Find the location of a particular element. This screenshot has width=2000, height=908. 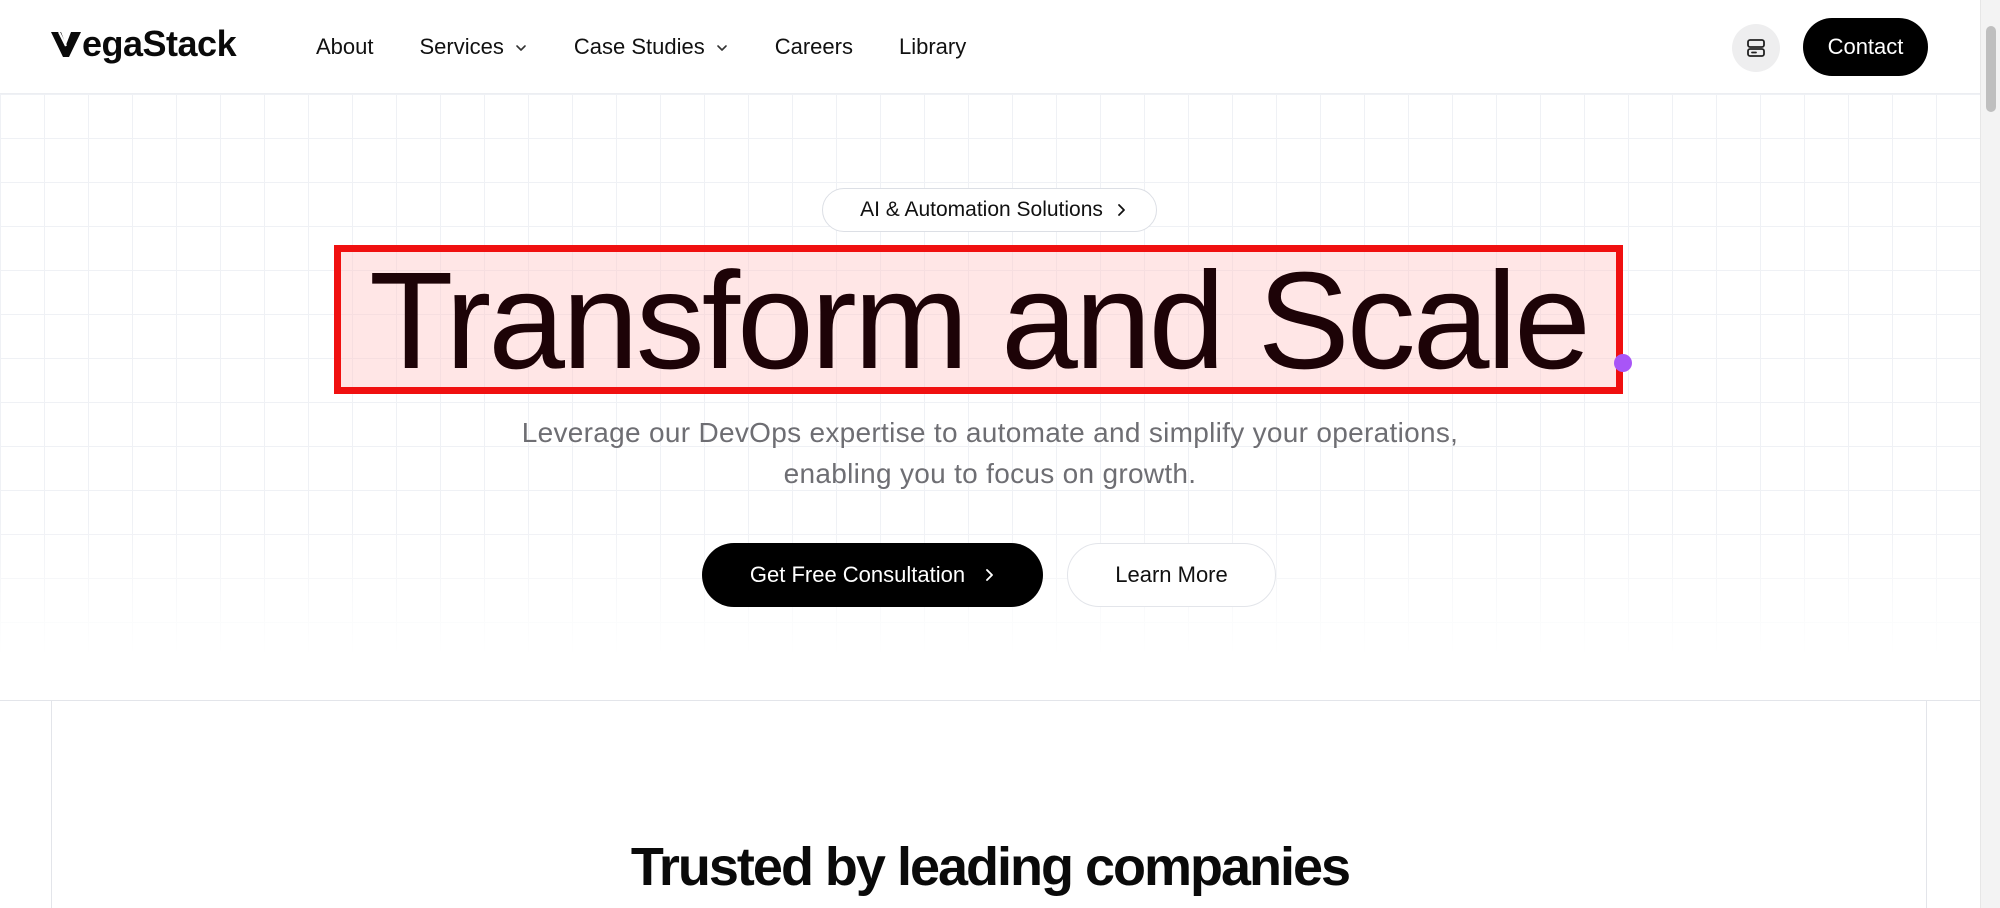

scrollbar-thumb is located at coordinates (1991, 69).